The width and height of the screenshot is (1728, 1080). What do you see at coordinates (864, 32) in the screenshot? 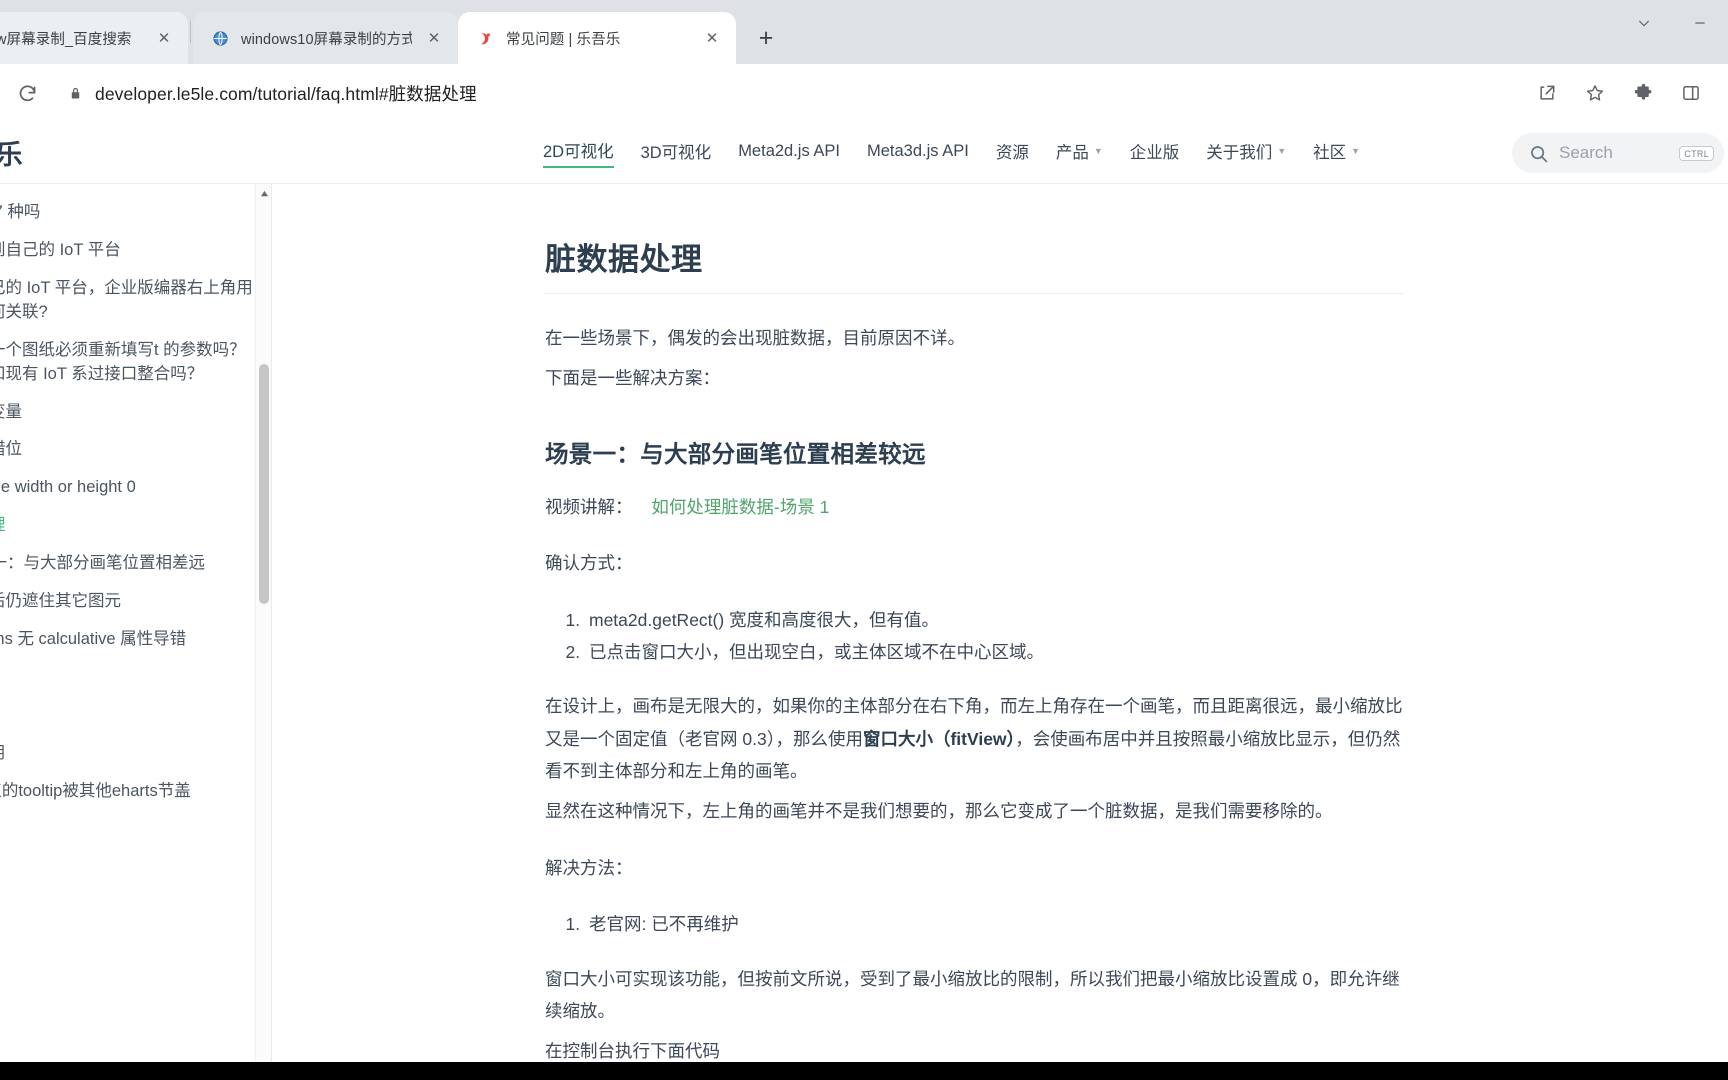
I see `tab-strip: w屏幕录制_百度搜索 ✕ windows10屏幕录制的方式有哪 ✕ 常见问题 |` at bounding box center [864, 32].